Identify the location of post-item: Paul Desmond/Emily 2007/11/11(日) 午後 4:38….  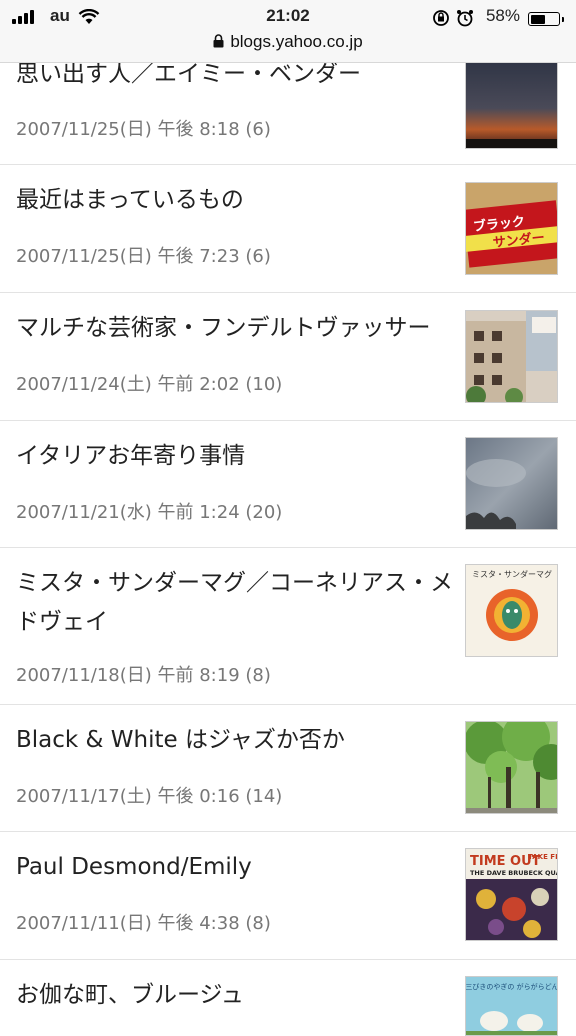
(288, 896).